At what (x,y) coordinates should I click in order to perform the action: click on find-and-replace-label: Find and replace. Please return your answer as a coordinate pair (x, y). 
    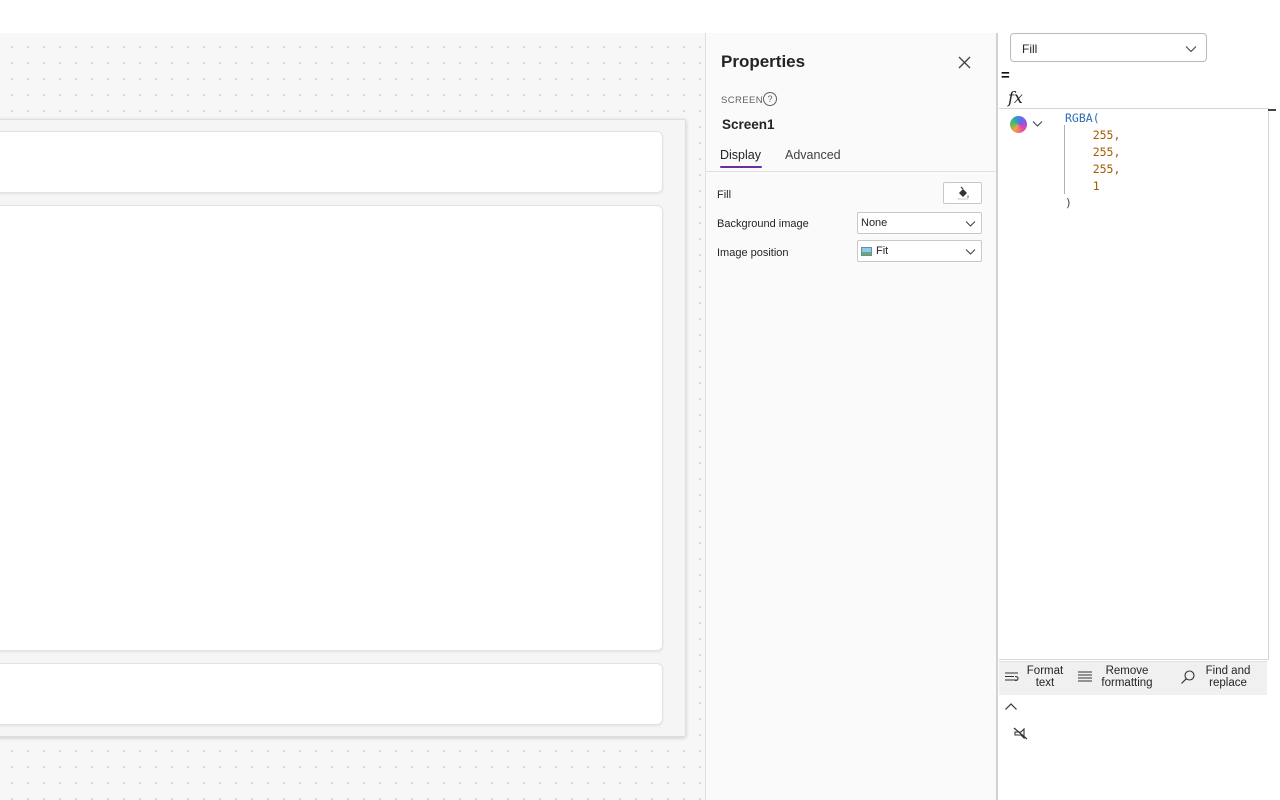
    Looking at the image, I should click on (1228, 677).